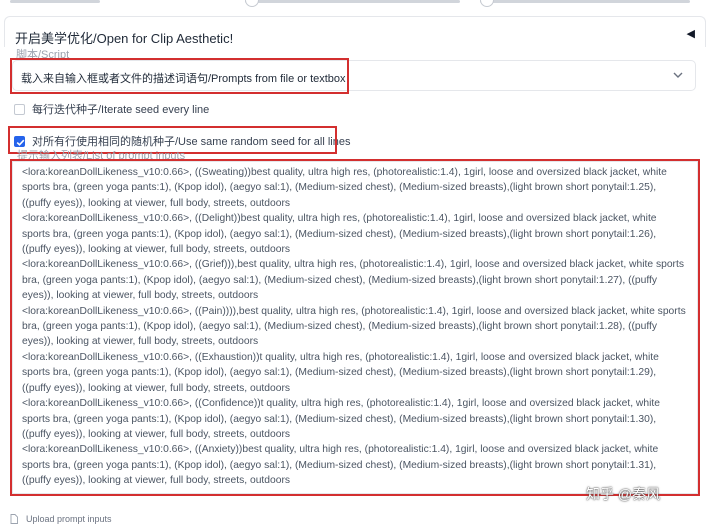 This screenshot has height=526, width=720. I want to click on file-icon, so click(14, 519).